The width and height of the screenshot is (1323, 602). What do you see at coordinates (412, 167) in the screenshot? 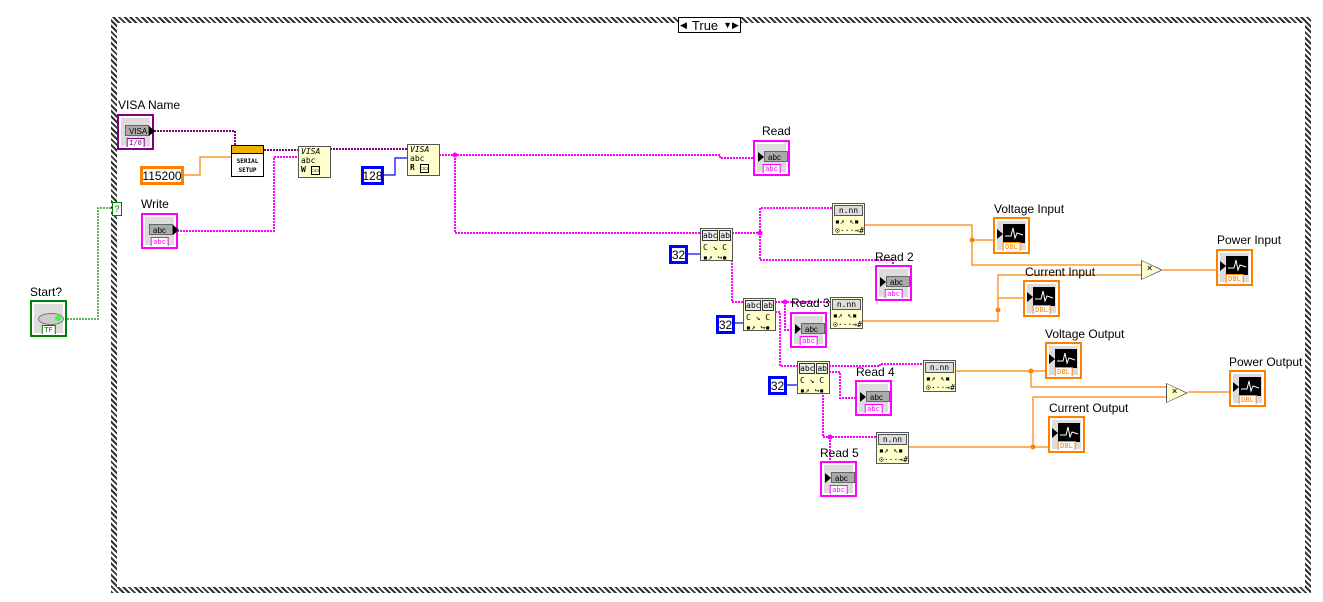
I see `visa-mode: R` at bounding box center [412, 167].